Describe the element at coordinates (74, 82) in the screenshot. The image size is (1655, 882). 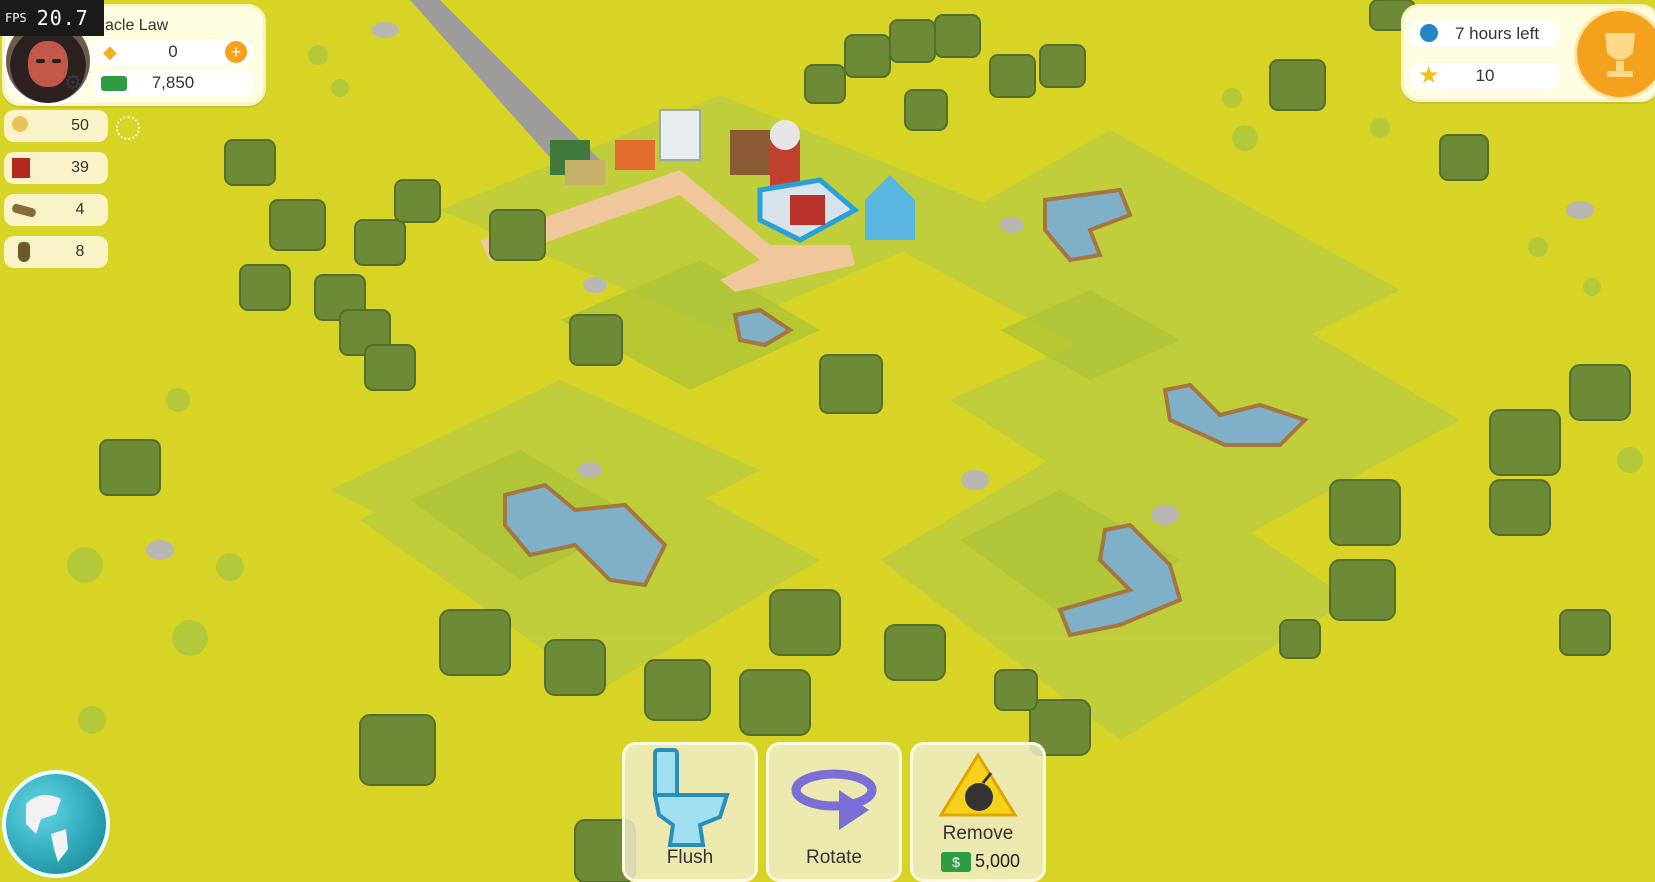
I see `settings-gear-icon: ⚙` at that location.